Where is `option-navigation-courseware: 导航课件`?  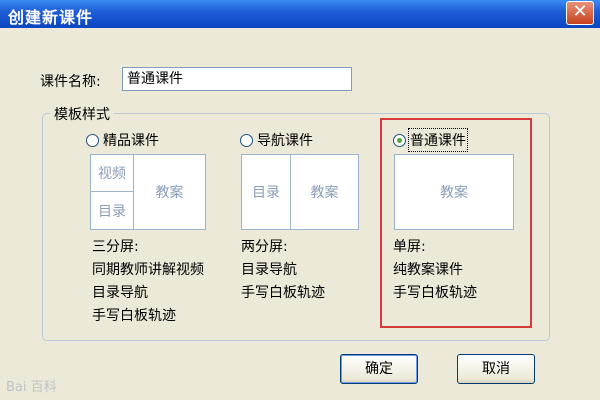
option-navigation-courseware: 导航课件 is located at coordinates (276, 140).